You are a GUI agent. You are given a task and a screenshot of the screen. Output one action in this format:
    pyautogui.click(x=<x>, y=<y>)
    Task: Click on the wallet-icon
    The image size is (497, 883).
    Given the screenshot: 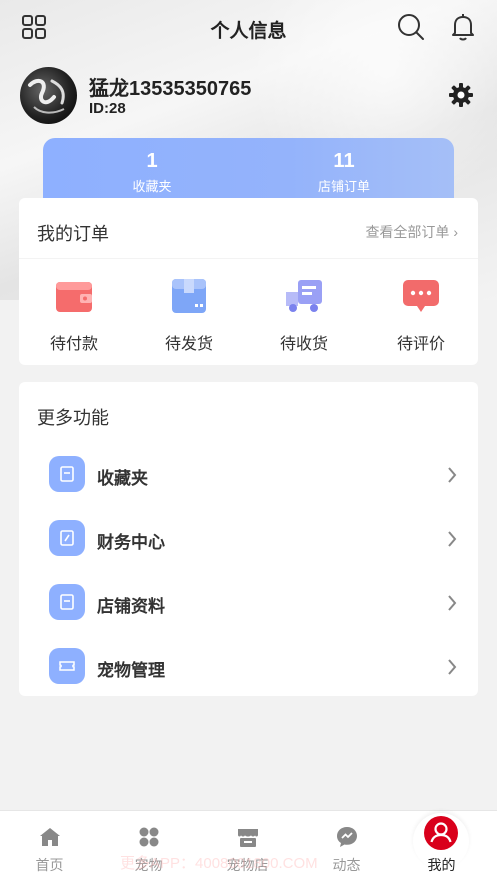 What is the action you would take?
    pyautogui.click(x=74, y=297)
    